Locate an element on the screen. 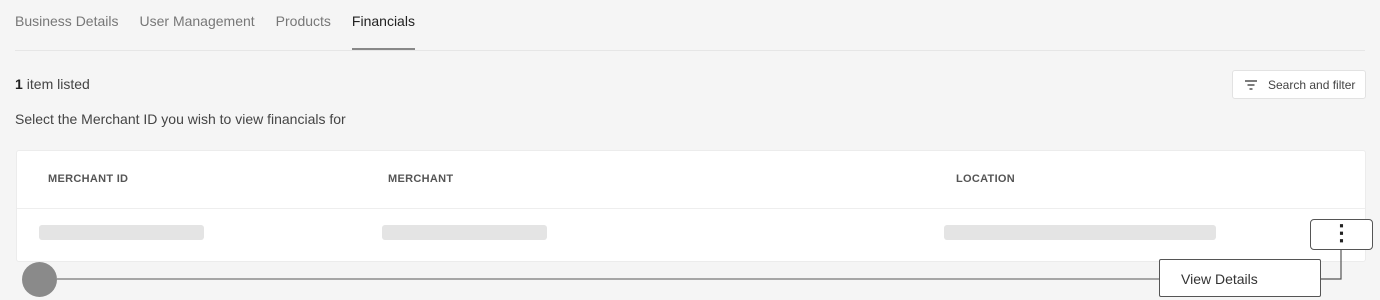 The width and height of the screenshot is (1380, 300). menu-item-view-details: View Details is located at coordinates (1219, 279).